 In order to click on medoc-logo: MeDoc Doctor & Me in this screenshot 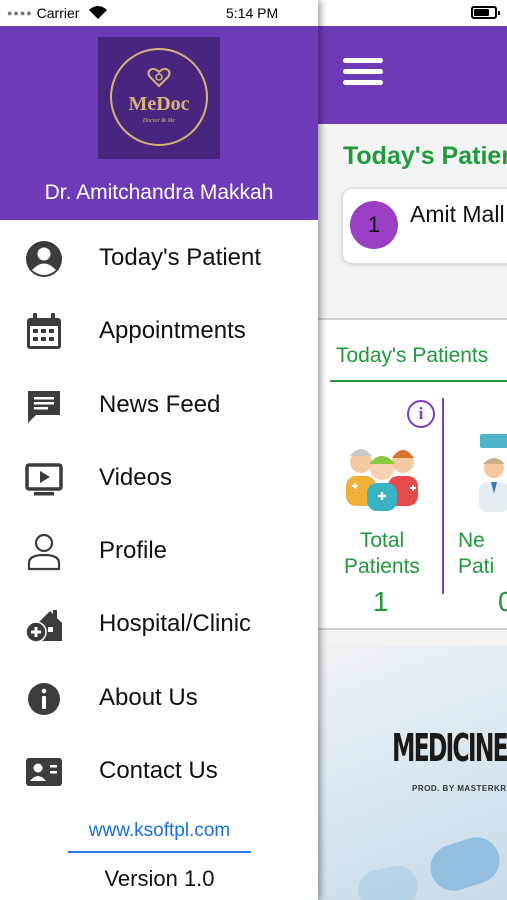, I will do `click(159, 98)`.